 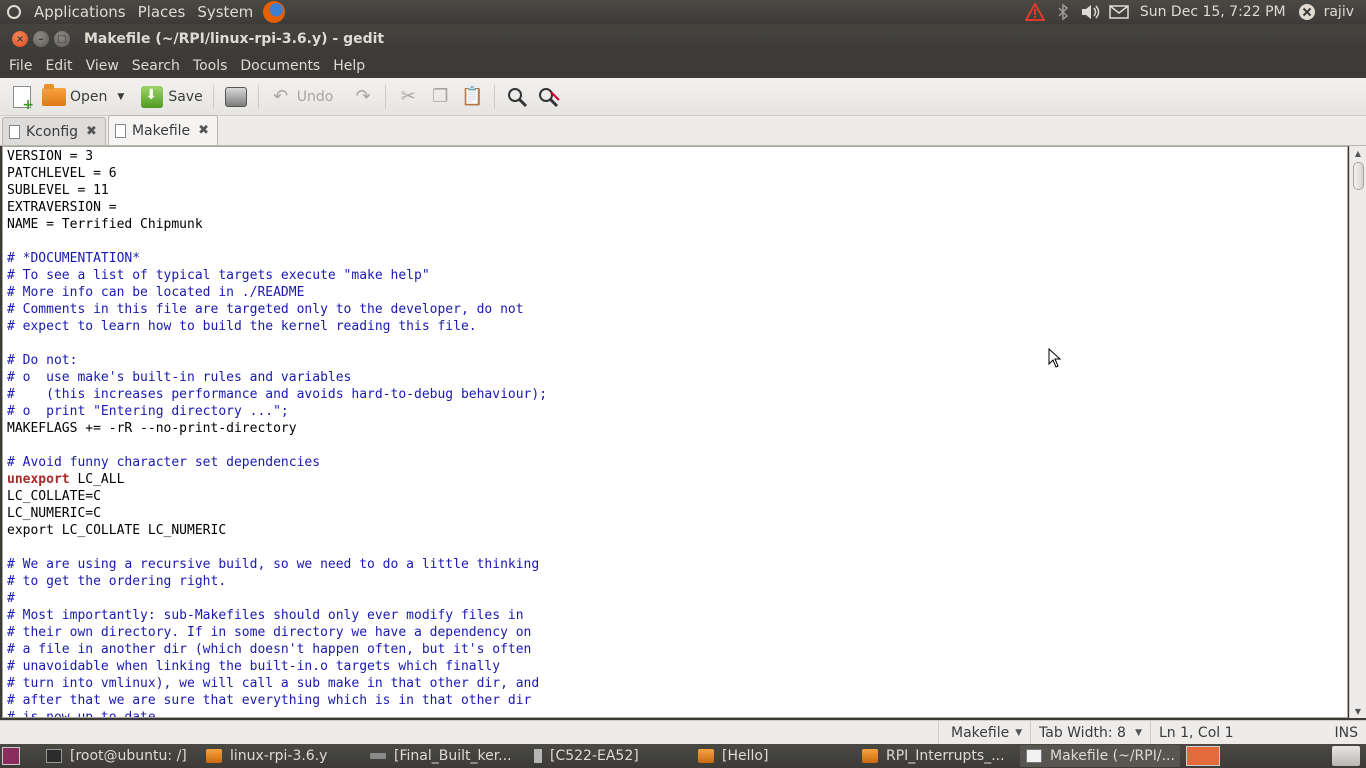 I want to click on menu-search: Search, so click(x=155, y=66).